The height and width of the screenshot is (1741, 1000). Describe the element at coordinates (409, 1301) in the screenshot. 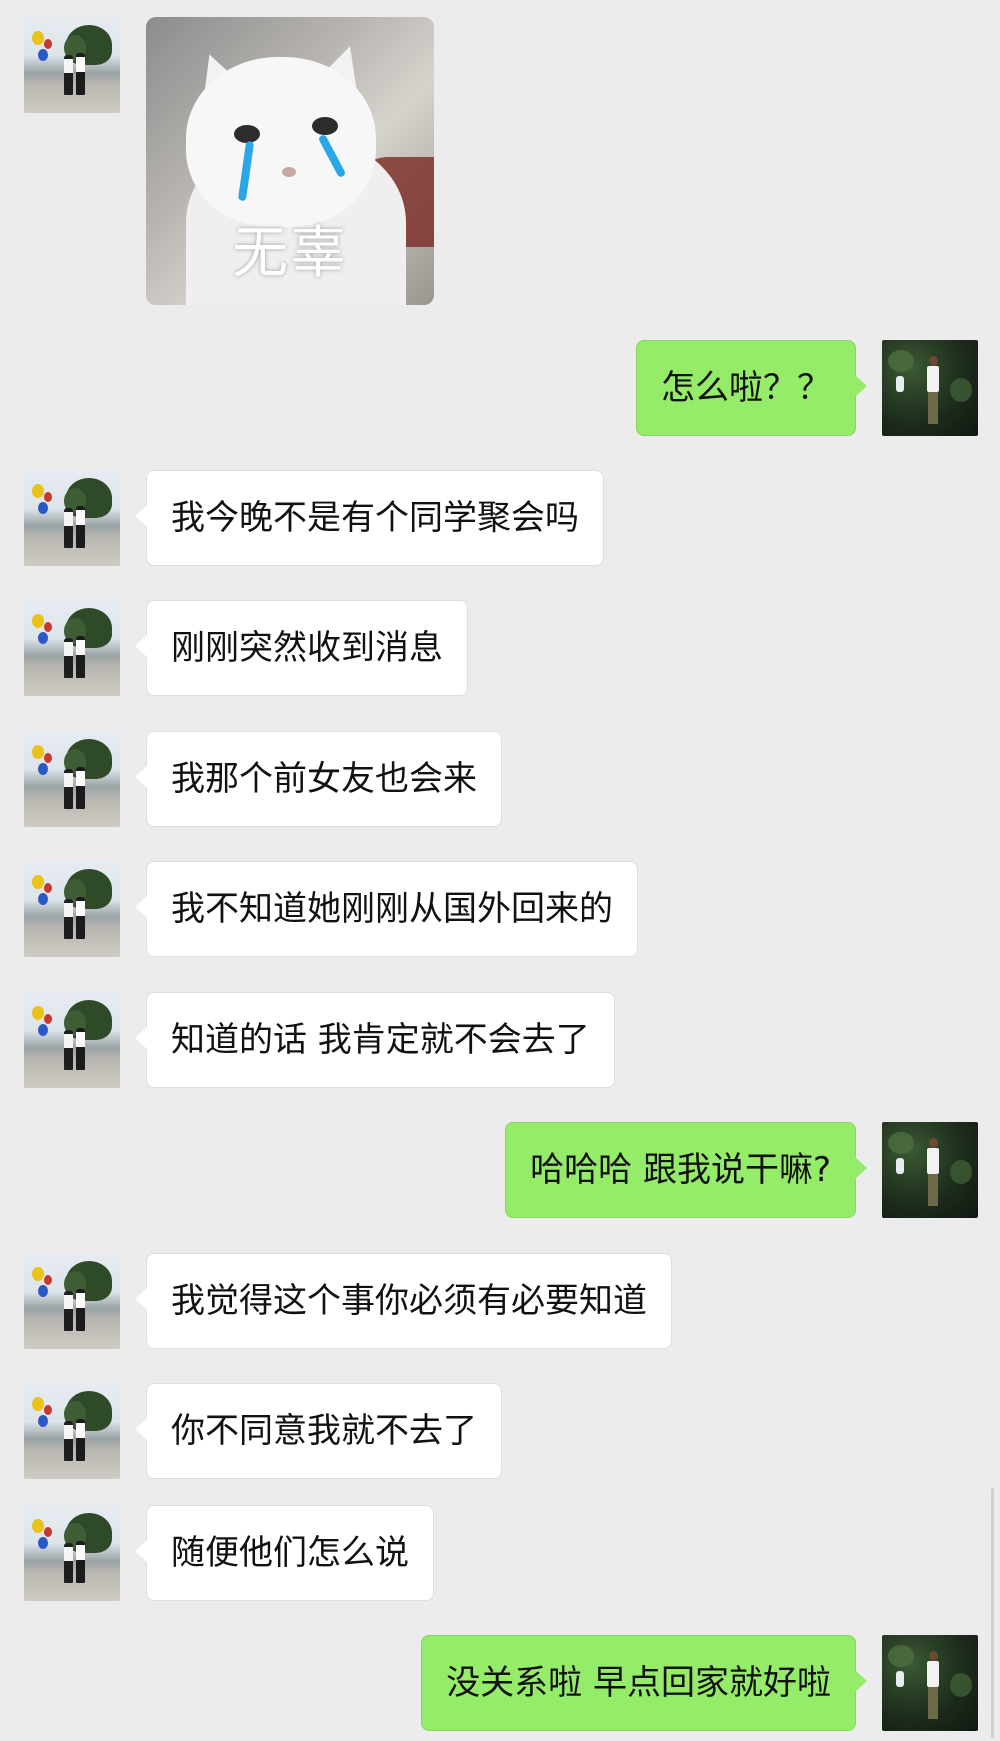

I see `message-text: 我觉得这个事你必须有必要知道` at that location.